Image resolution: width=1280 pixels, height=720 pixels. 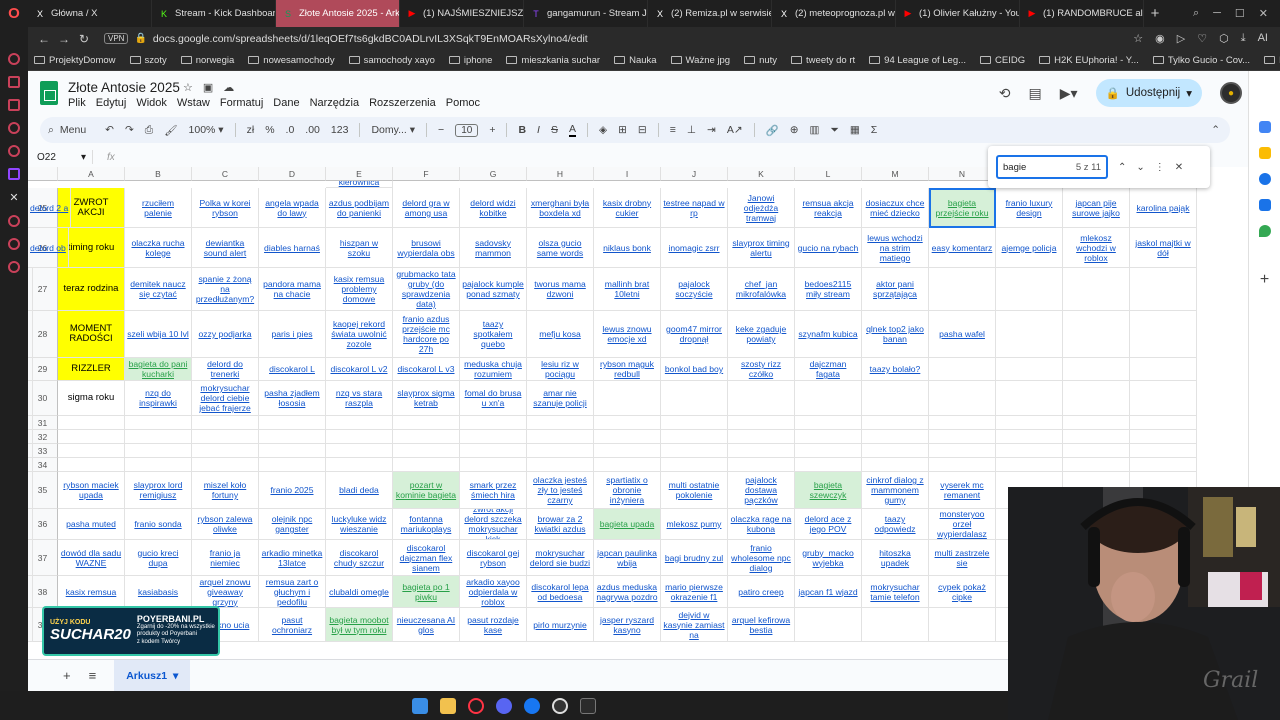 What do you see at coordinates (761, 558) in the screenshot?
I see `grid-cell: franio wholesome npc dialog` at bounding box center [761, 558].